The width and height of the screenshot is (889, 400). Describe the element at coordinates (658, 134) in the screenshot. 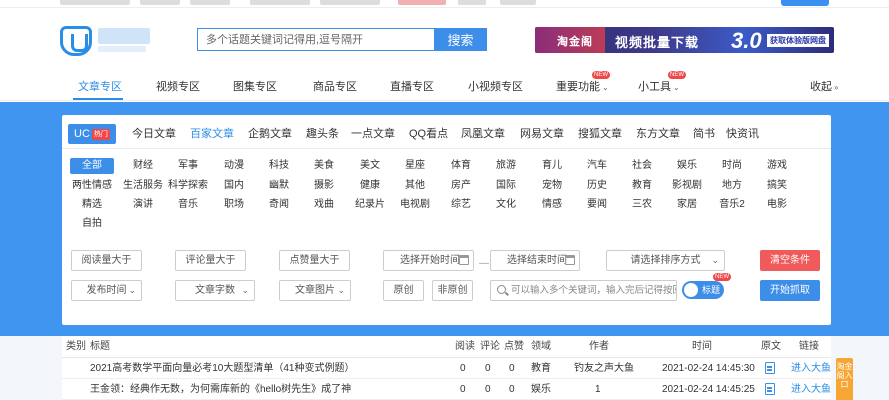

I see `source-tab: 东方文章` at that location.